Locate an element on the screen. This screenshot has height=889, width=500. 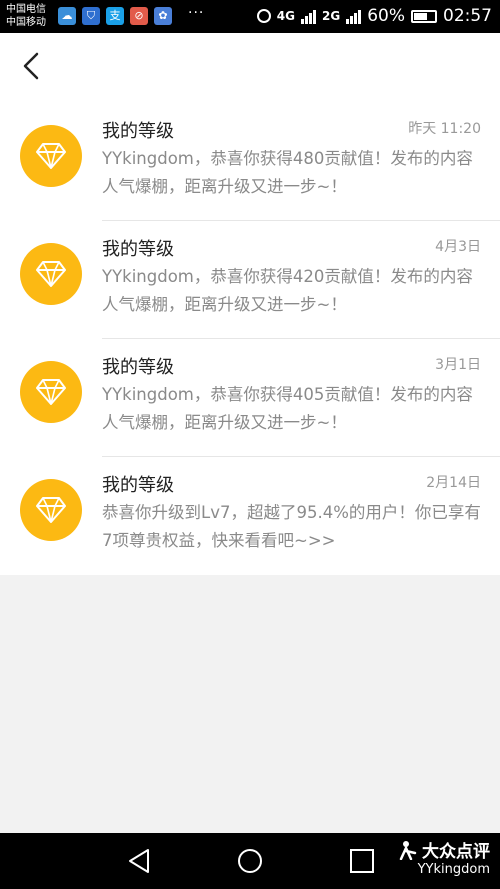
signal-4g-icon is located at coordinates (308, 16).